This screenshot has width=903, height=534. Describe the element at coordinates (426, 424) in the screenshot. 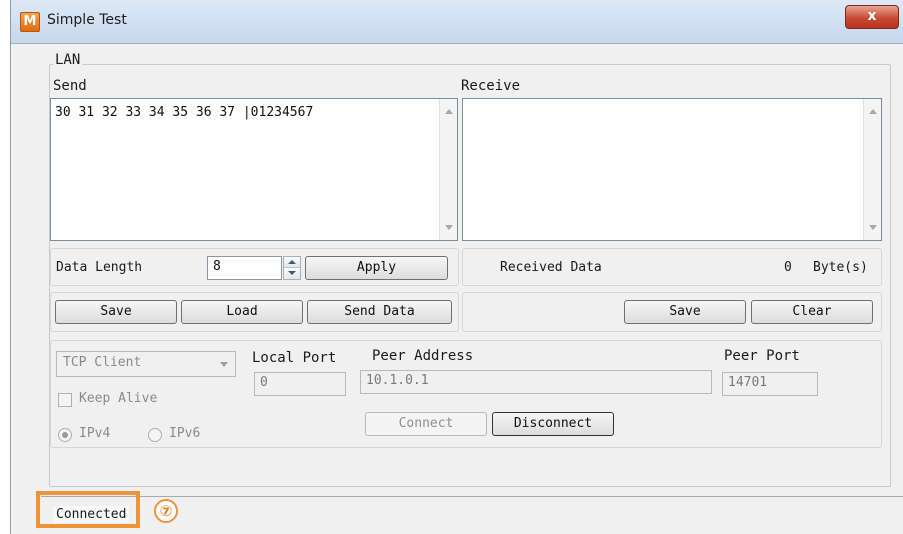

I see `connect-button: Connect` at that location.